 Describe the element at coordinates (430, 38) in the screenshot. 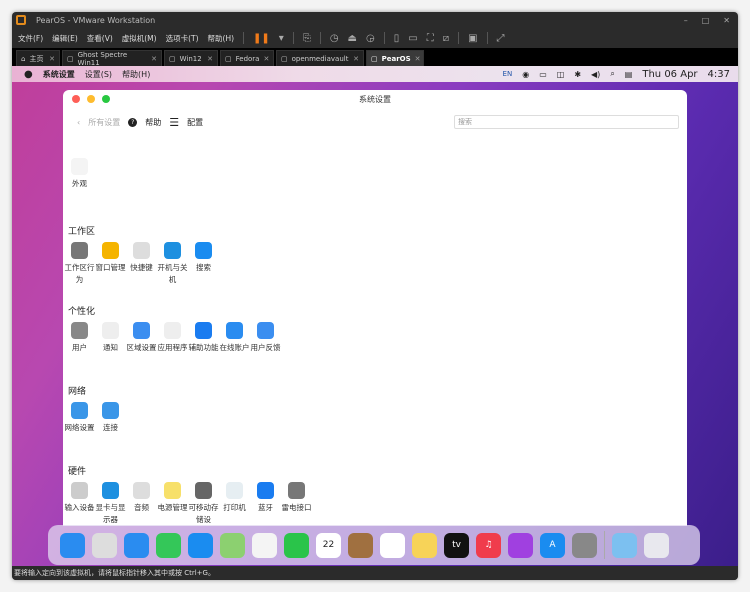

I see `fullscreen-icon: ⛶` at that location.